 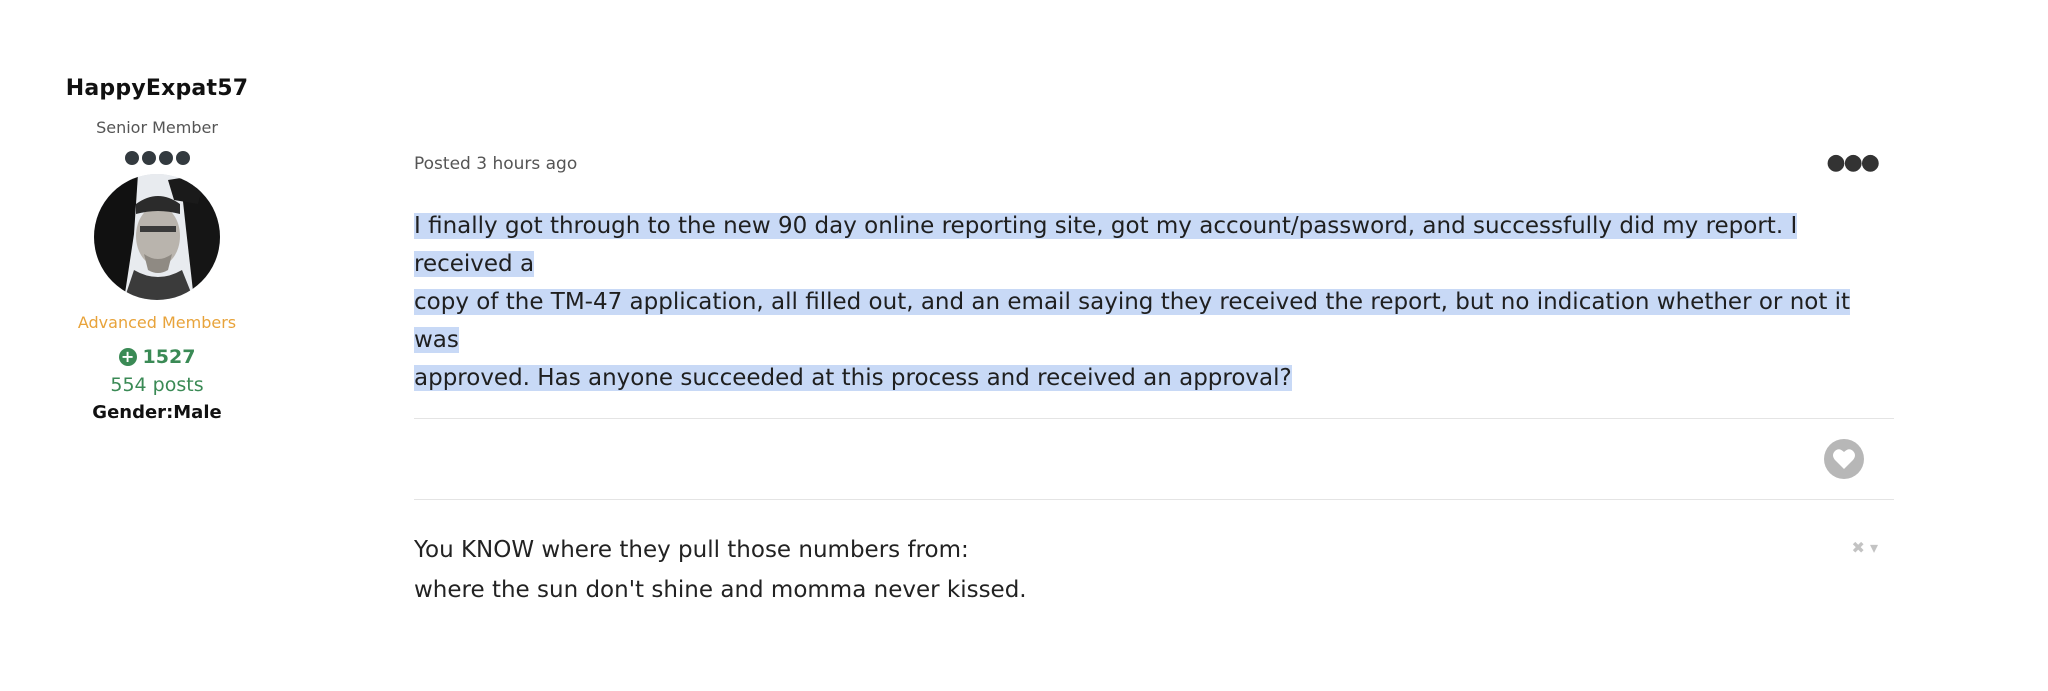 I want to click on reaction-row, so click(x=1154, y=459).